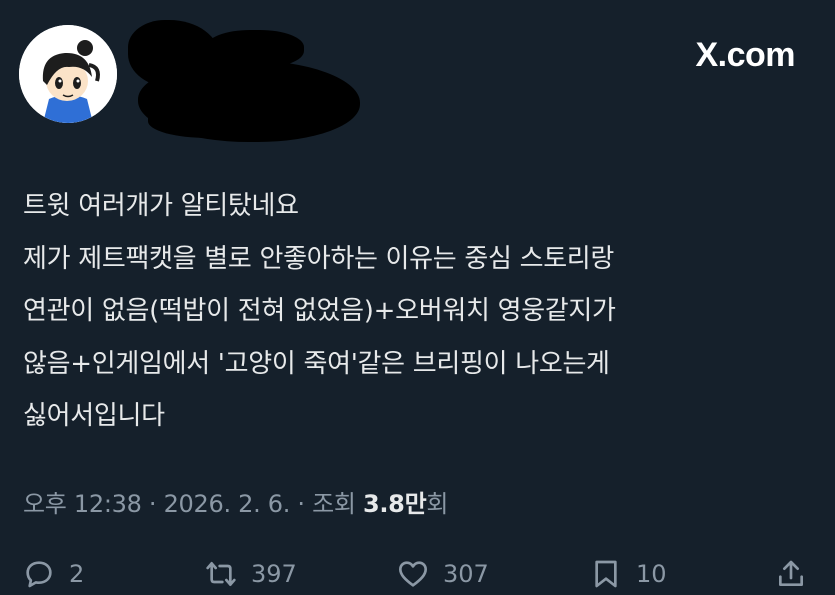 This screenshot has width=835, height=595. What do you see at coordinates (791, 573) in the screenshot?
I see `share-icon` at bounding box center [791, 573].